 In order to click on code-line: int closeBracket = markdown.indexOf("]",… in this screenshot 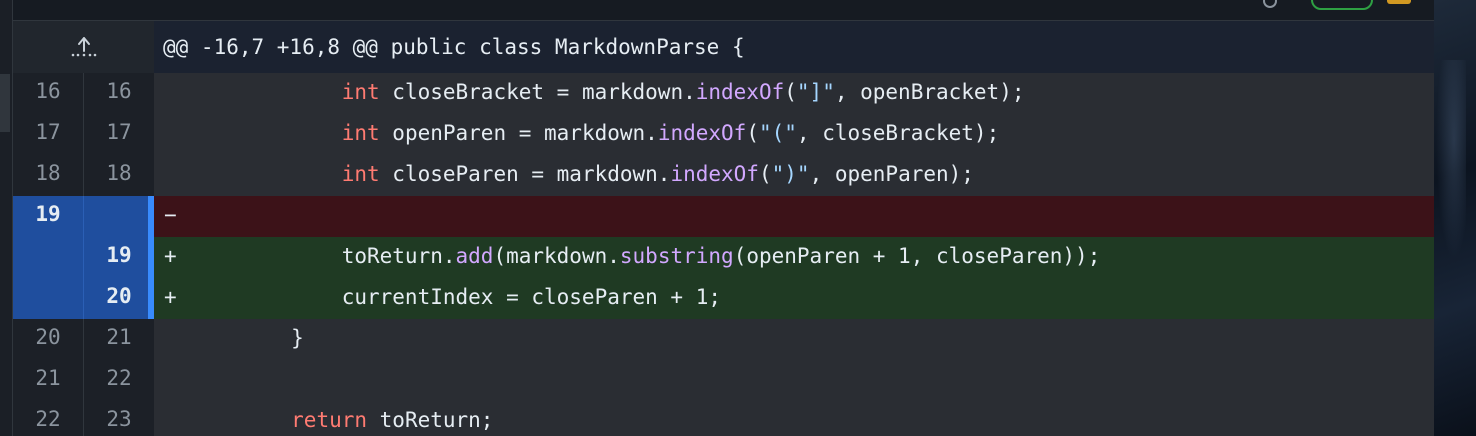, I will do `click(794, 93)`.